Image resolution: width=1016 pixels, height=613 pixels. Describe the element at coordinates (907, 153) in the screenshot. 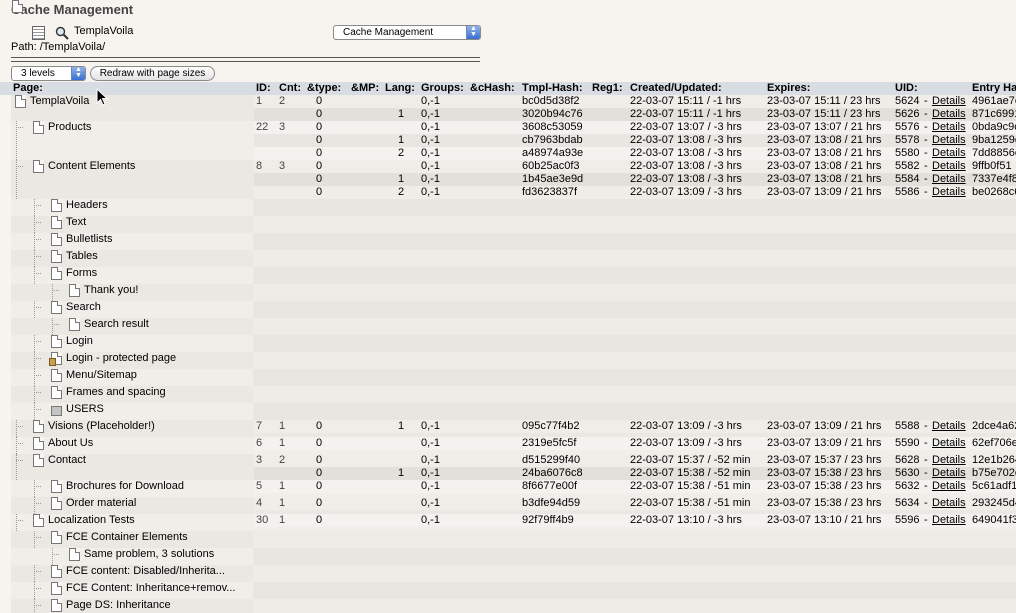

I see `cell-uid: 5580` at that location.